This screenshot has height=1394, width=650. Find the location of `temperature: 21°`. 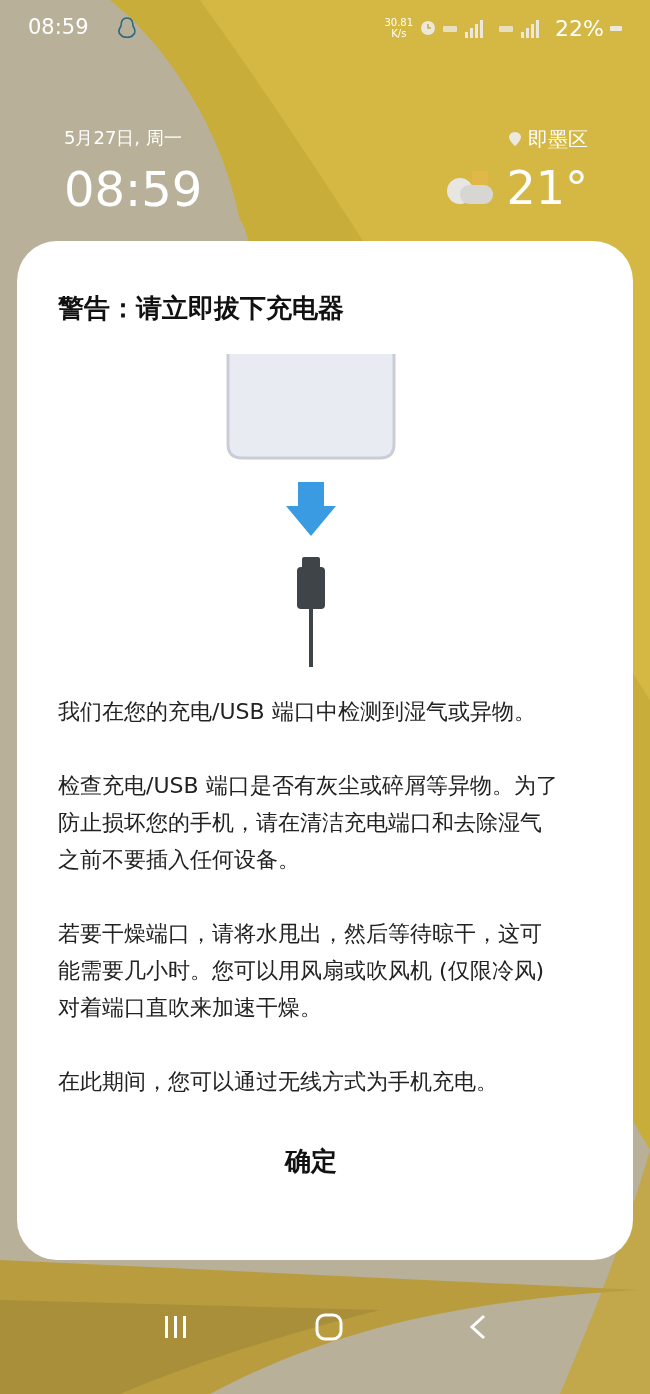

temperature: 21° is located at coordinates (547, 188).